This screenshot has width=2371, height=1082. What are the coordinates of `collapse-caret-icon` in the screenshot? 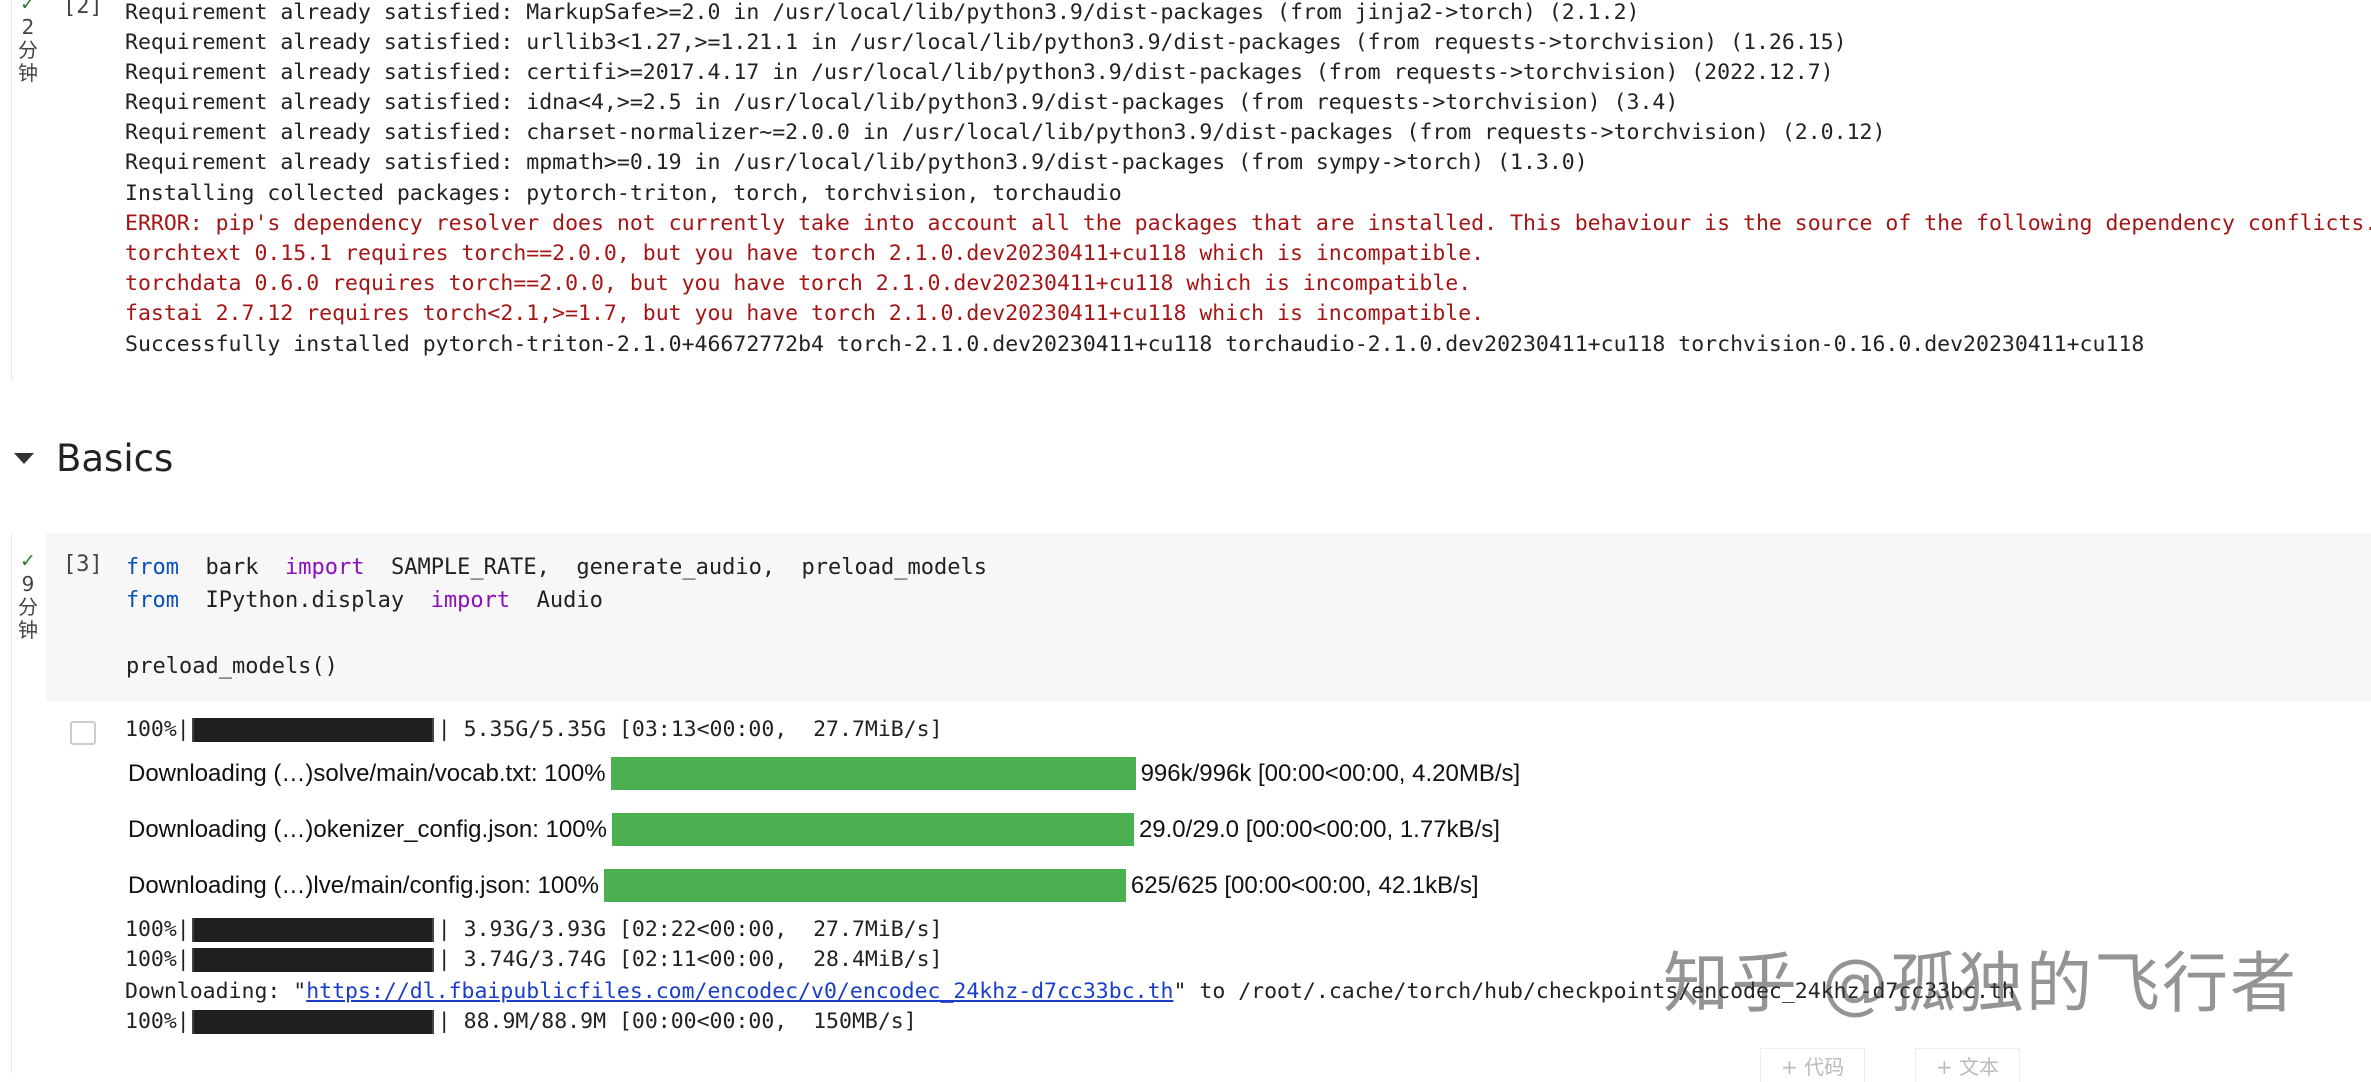 It's located at (24, 458).